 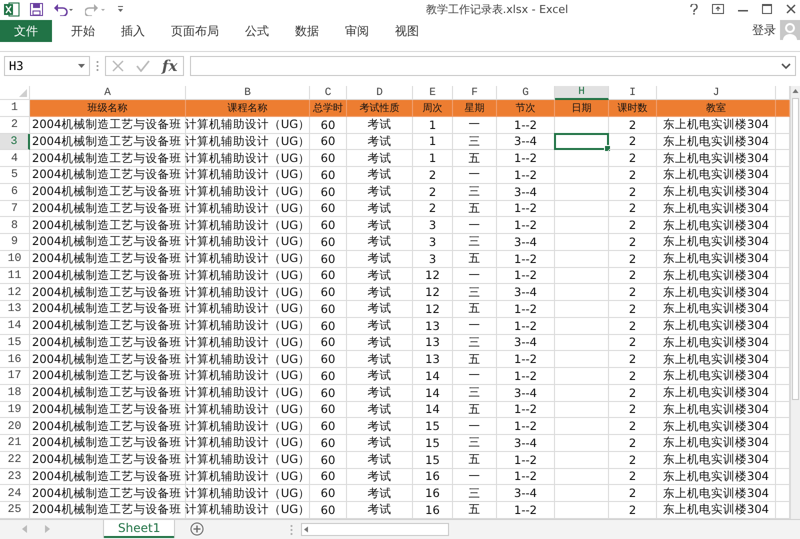 What do you see at coordinates (15, 242) in the screenshot?
I see `row-number: 9` at bounding box center [15, 242].